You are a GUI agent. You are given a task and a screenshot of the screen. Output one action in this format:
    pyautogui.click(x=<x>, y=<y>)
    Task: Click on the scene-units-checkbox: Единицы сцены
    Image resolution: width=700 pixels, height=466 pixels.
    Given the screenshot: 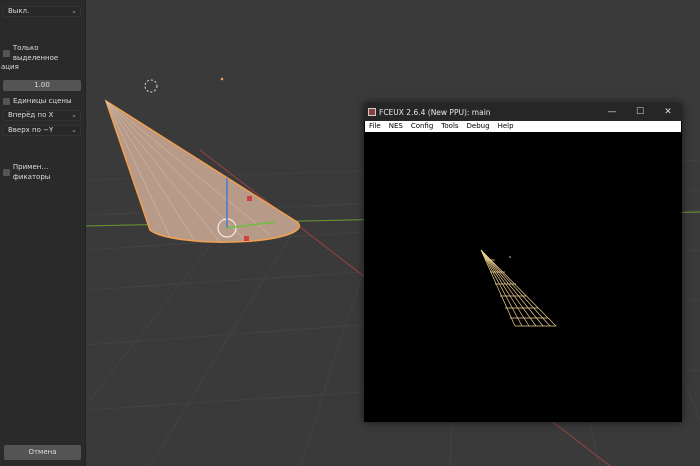 What is the action you would take?
    pyautogui.click(x=37, y=101)
    